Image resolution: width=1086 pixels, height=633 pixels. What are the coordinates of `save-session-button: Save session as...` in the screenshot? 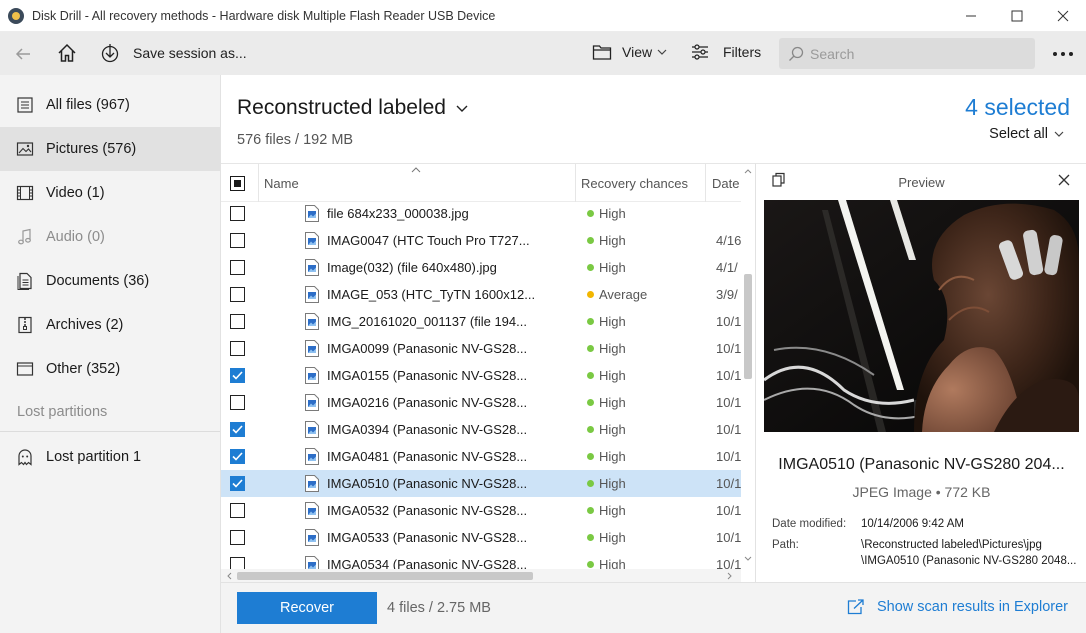 It's located at (173, 53).